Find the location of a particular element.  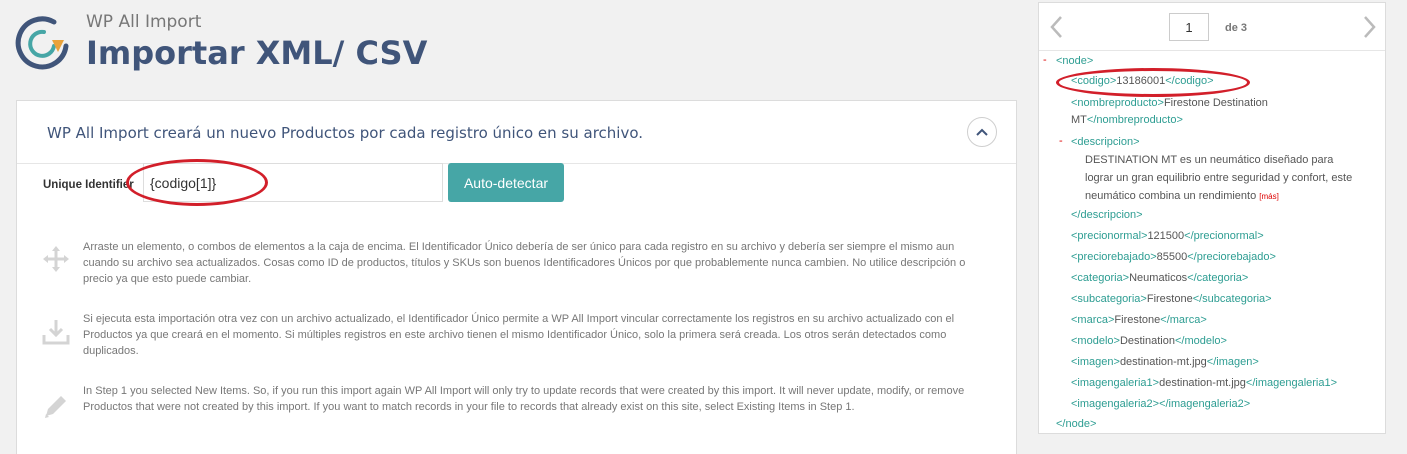

collapse-button is located at coordinates (982, 132).